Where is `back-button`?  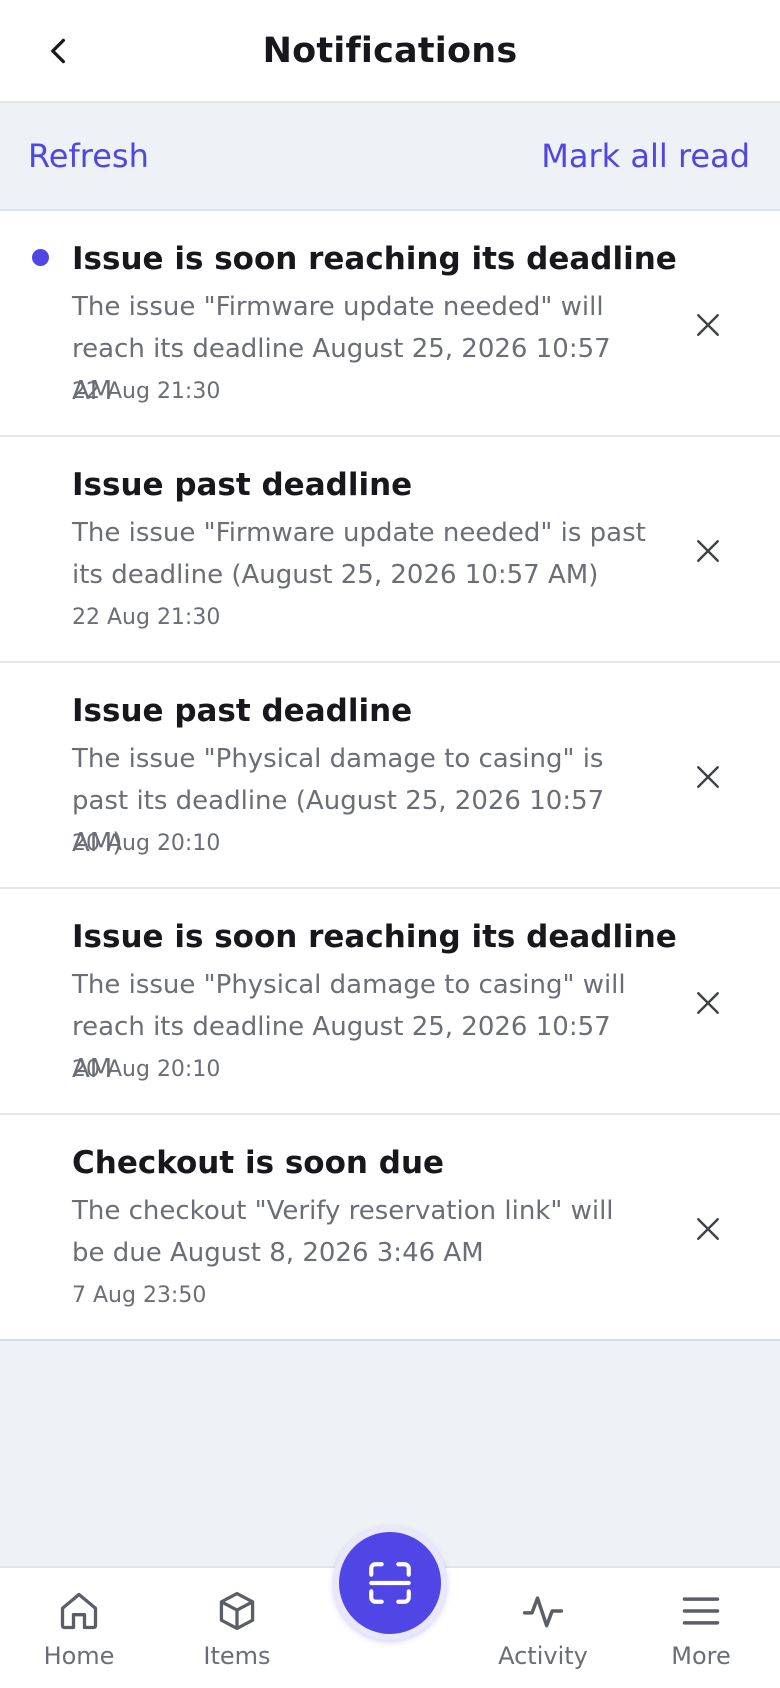
back-button is located at coordinates (59, 51).